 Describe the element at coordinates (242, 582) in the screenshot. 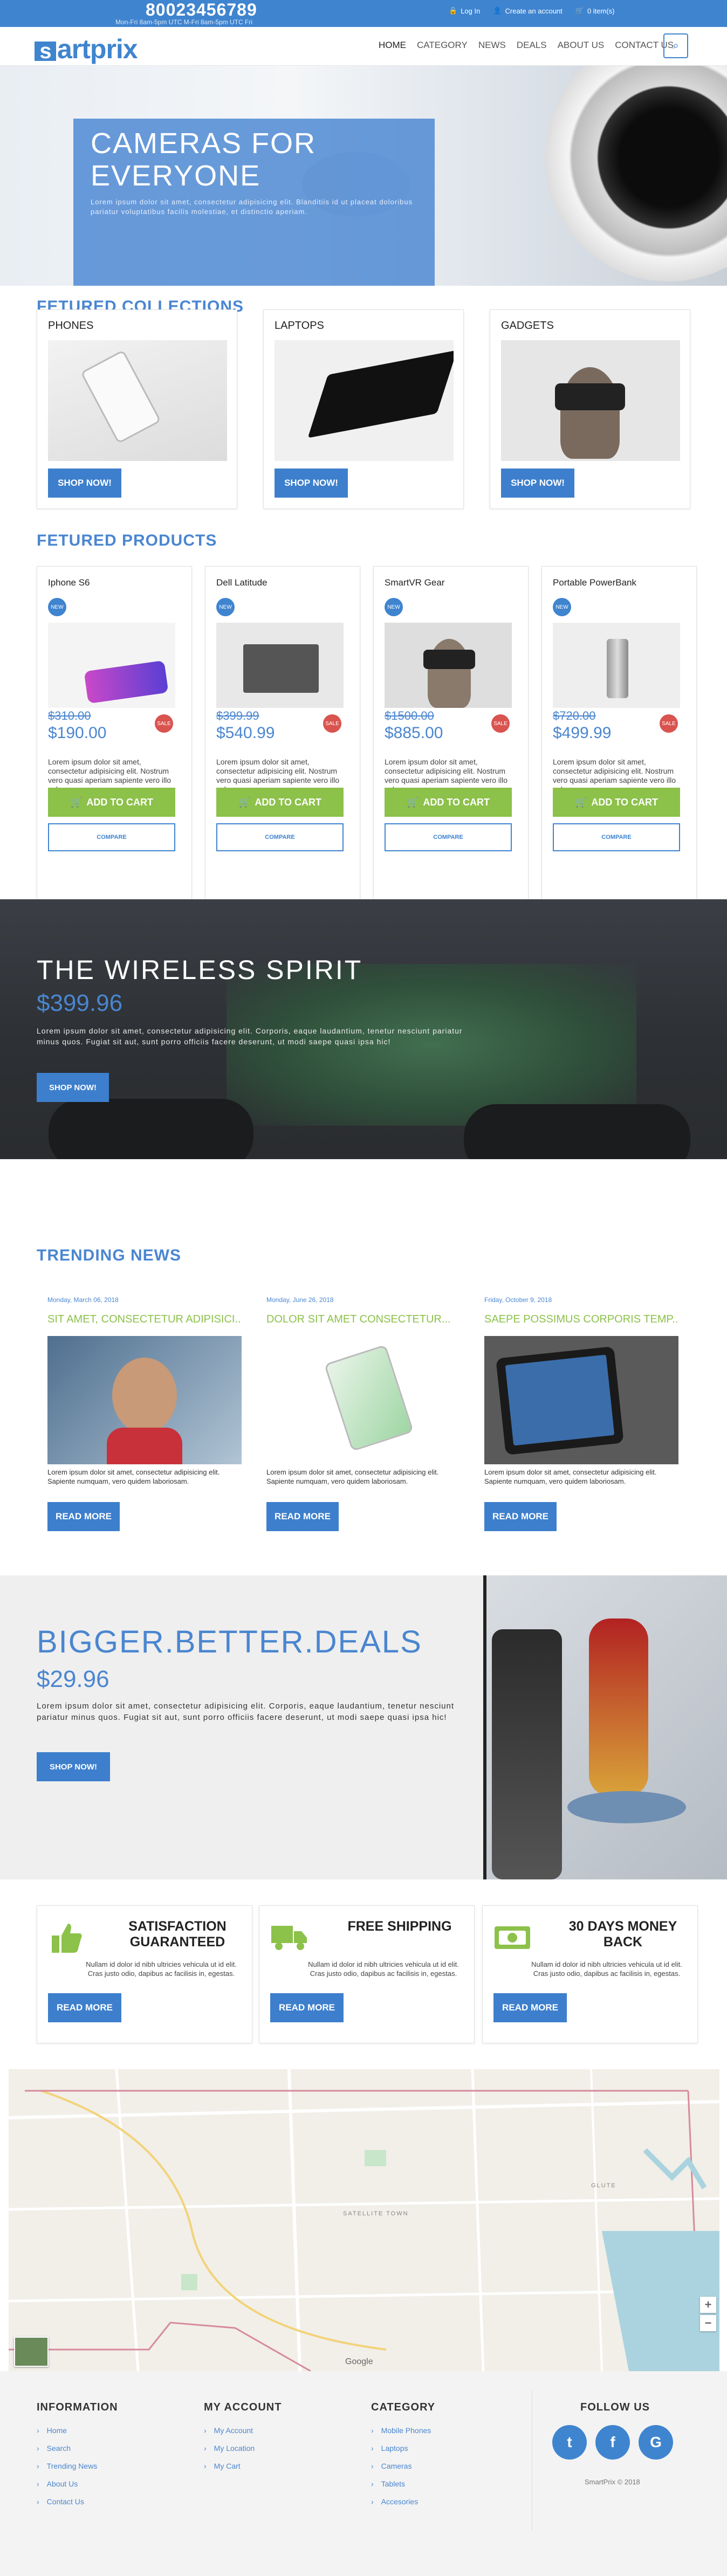

I see `product-name: Dell Latitude` at that location.